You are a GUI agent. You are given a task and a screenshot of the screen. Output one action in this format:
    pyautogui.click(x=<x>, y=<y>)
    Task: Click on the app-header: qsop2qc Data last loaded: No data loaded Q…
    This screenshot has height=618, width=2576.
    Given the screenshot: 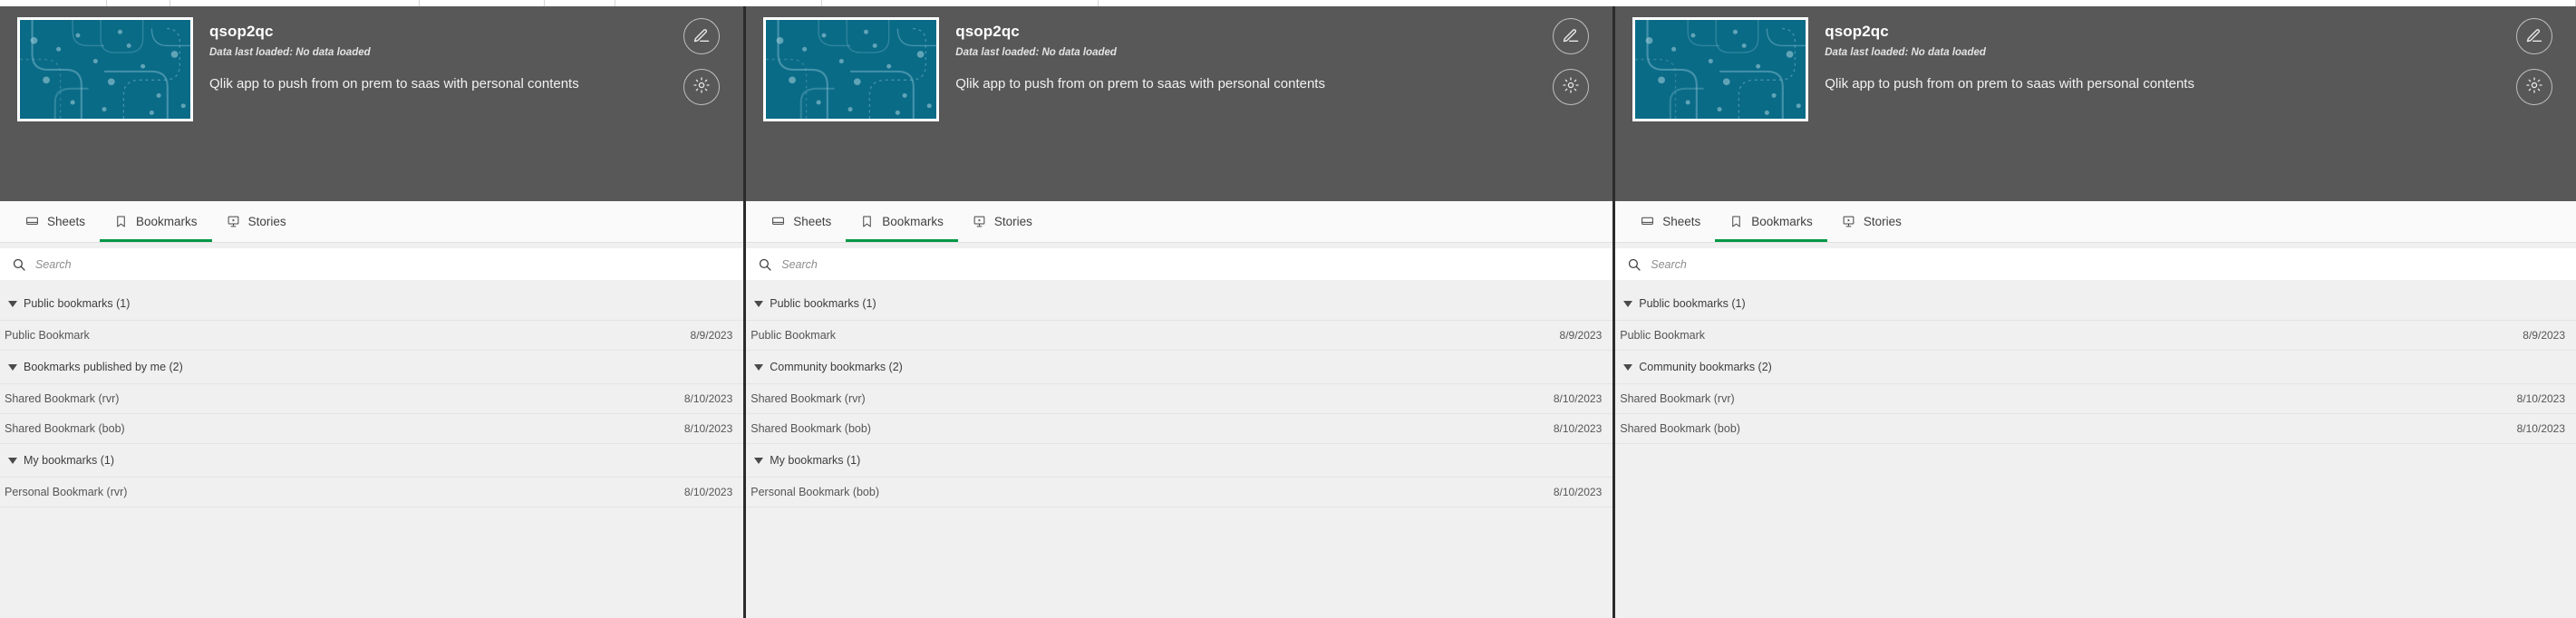 What is the action you would take?
    pyautogui.click(x=1179, y=101)
    